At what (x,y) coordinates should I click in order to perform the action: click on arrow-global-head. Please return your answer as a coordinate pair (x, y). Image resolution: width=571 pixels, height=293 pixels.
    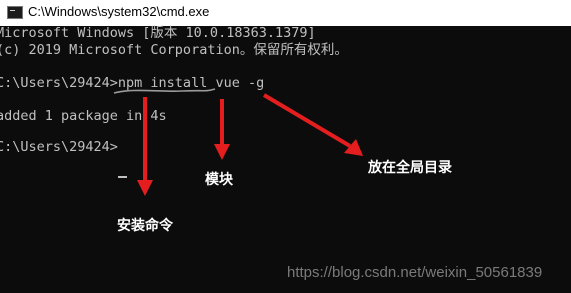
    Looking at the image, I should click on (353, 147).